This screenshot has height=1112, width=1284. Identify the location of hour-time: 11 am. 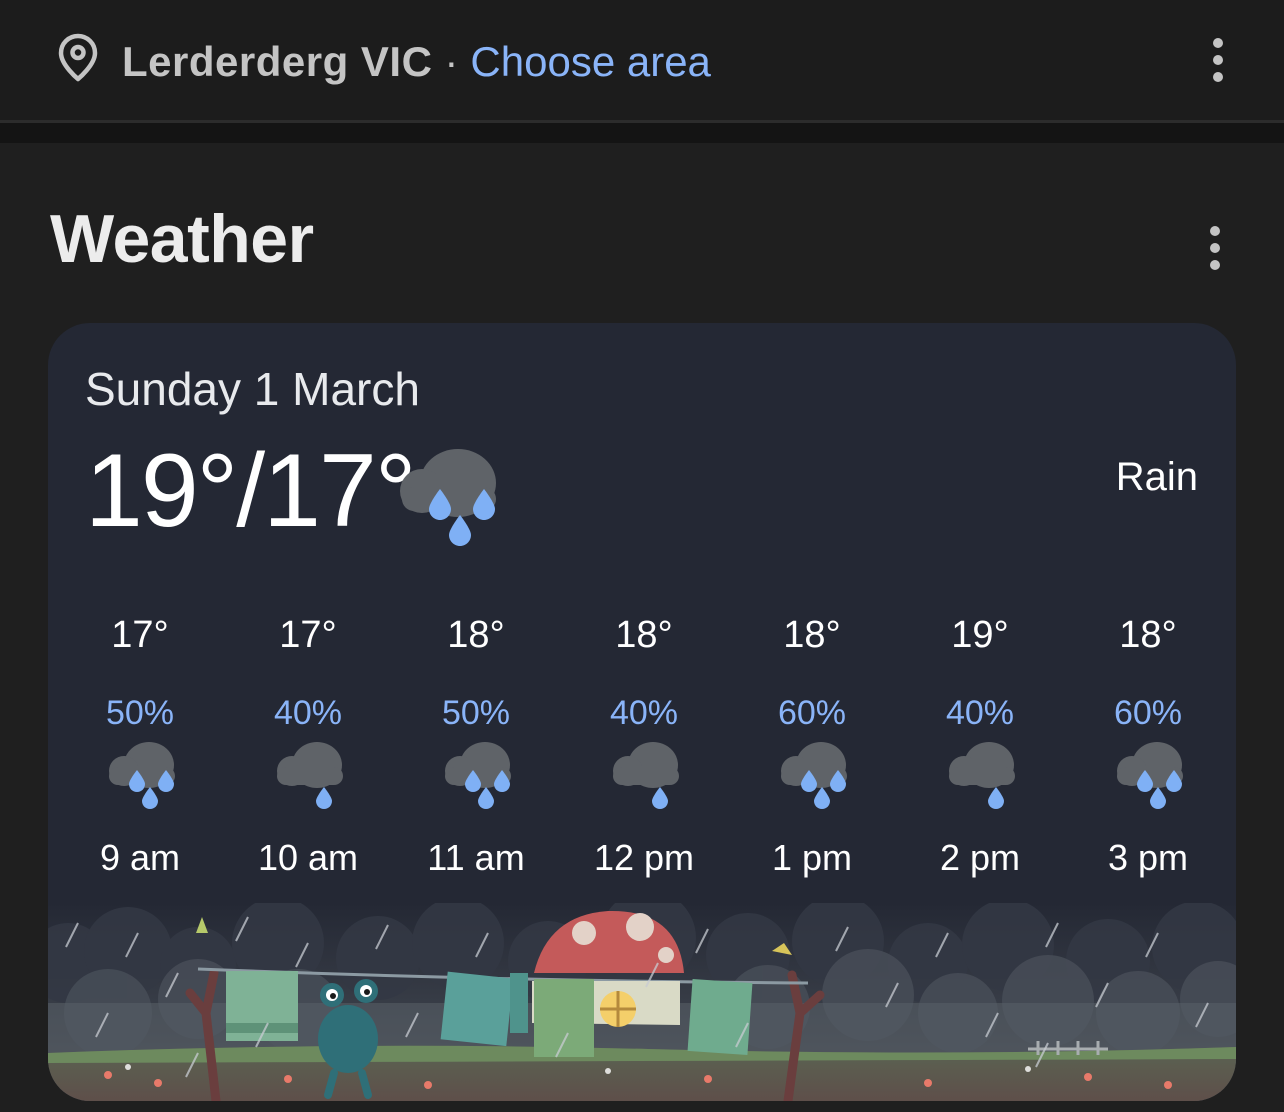
(476, 857).